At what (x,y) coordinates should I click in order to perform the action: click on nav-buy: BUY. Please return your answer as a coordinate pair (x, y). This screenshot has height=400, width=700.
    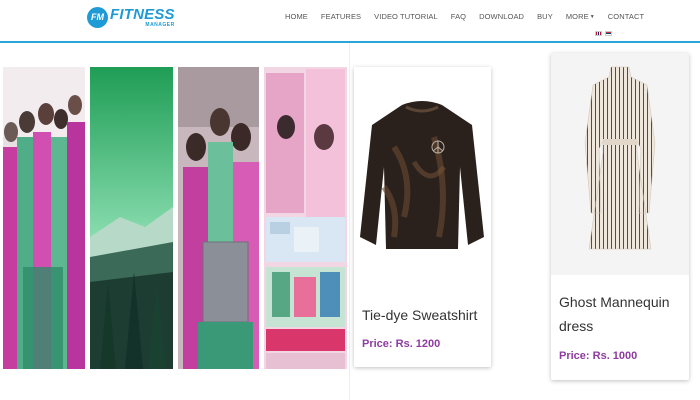
    Looking at the image, I should click on (545, 16).